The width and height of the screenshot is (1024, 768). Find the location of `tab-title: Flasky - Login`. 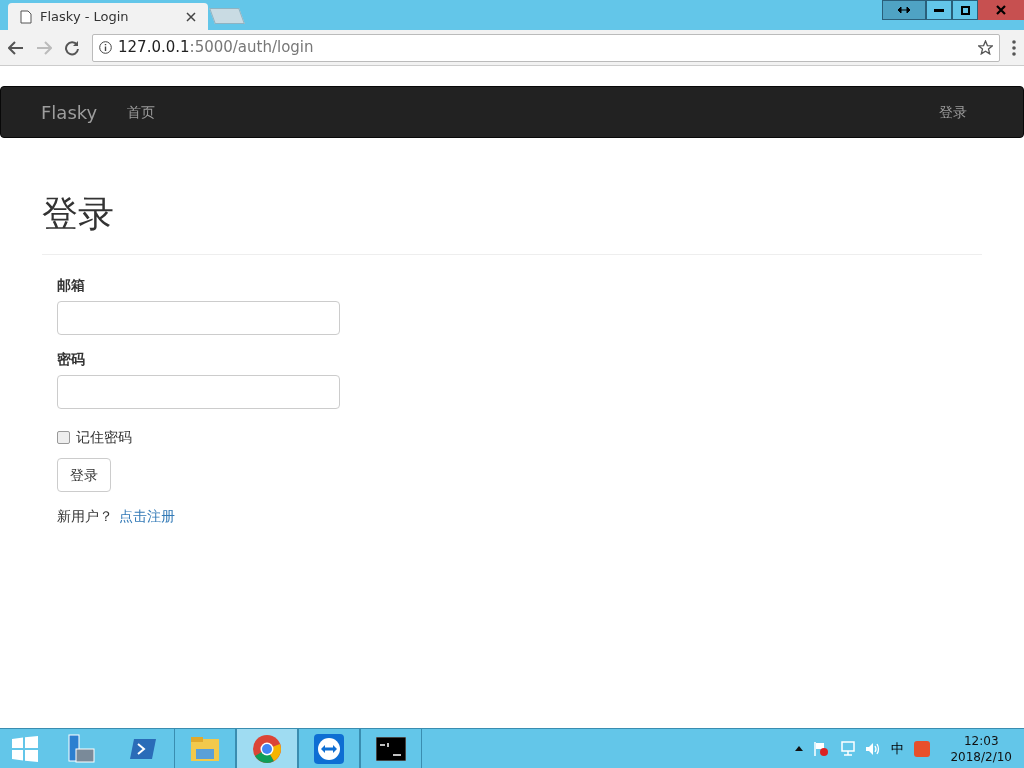

tab-title: Flasky - Login is located at coordinates (85, 16).